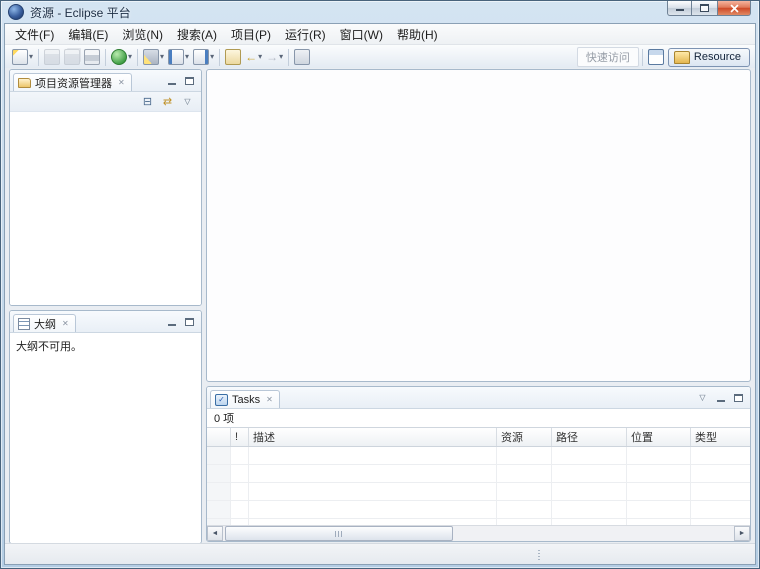 This screenshot has height=569, width=760. What do you see at coordinates (34, 34) in the screenshot?
I see `menu-item-file: 文件(F)` at bounding box center [34, 34].